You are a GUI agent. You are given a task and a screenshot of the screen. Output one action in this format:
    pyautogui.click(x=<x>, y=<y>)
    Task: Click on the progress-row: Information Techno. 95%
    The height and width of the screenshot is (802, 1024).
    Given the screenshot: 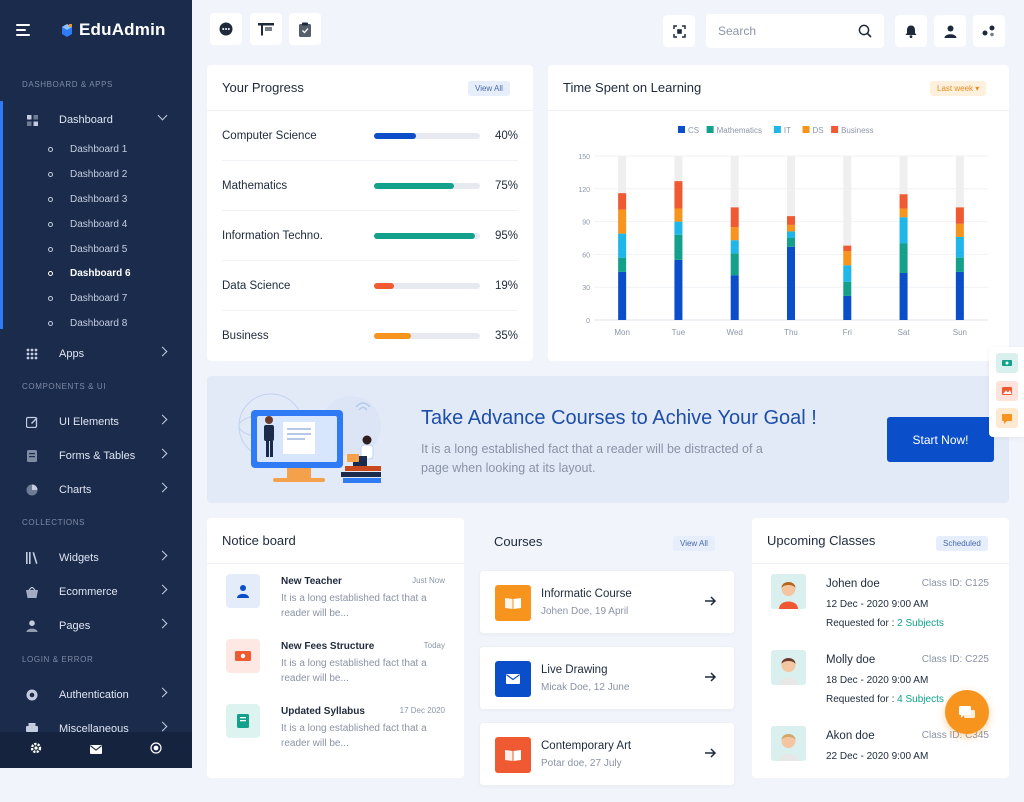 What is the action you would take?
    pyautogui.click(x=370, y=236)
    